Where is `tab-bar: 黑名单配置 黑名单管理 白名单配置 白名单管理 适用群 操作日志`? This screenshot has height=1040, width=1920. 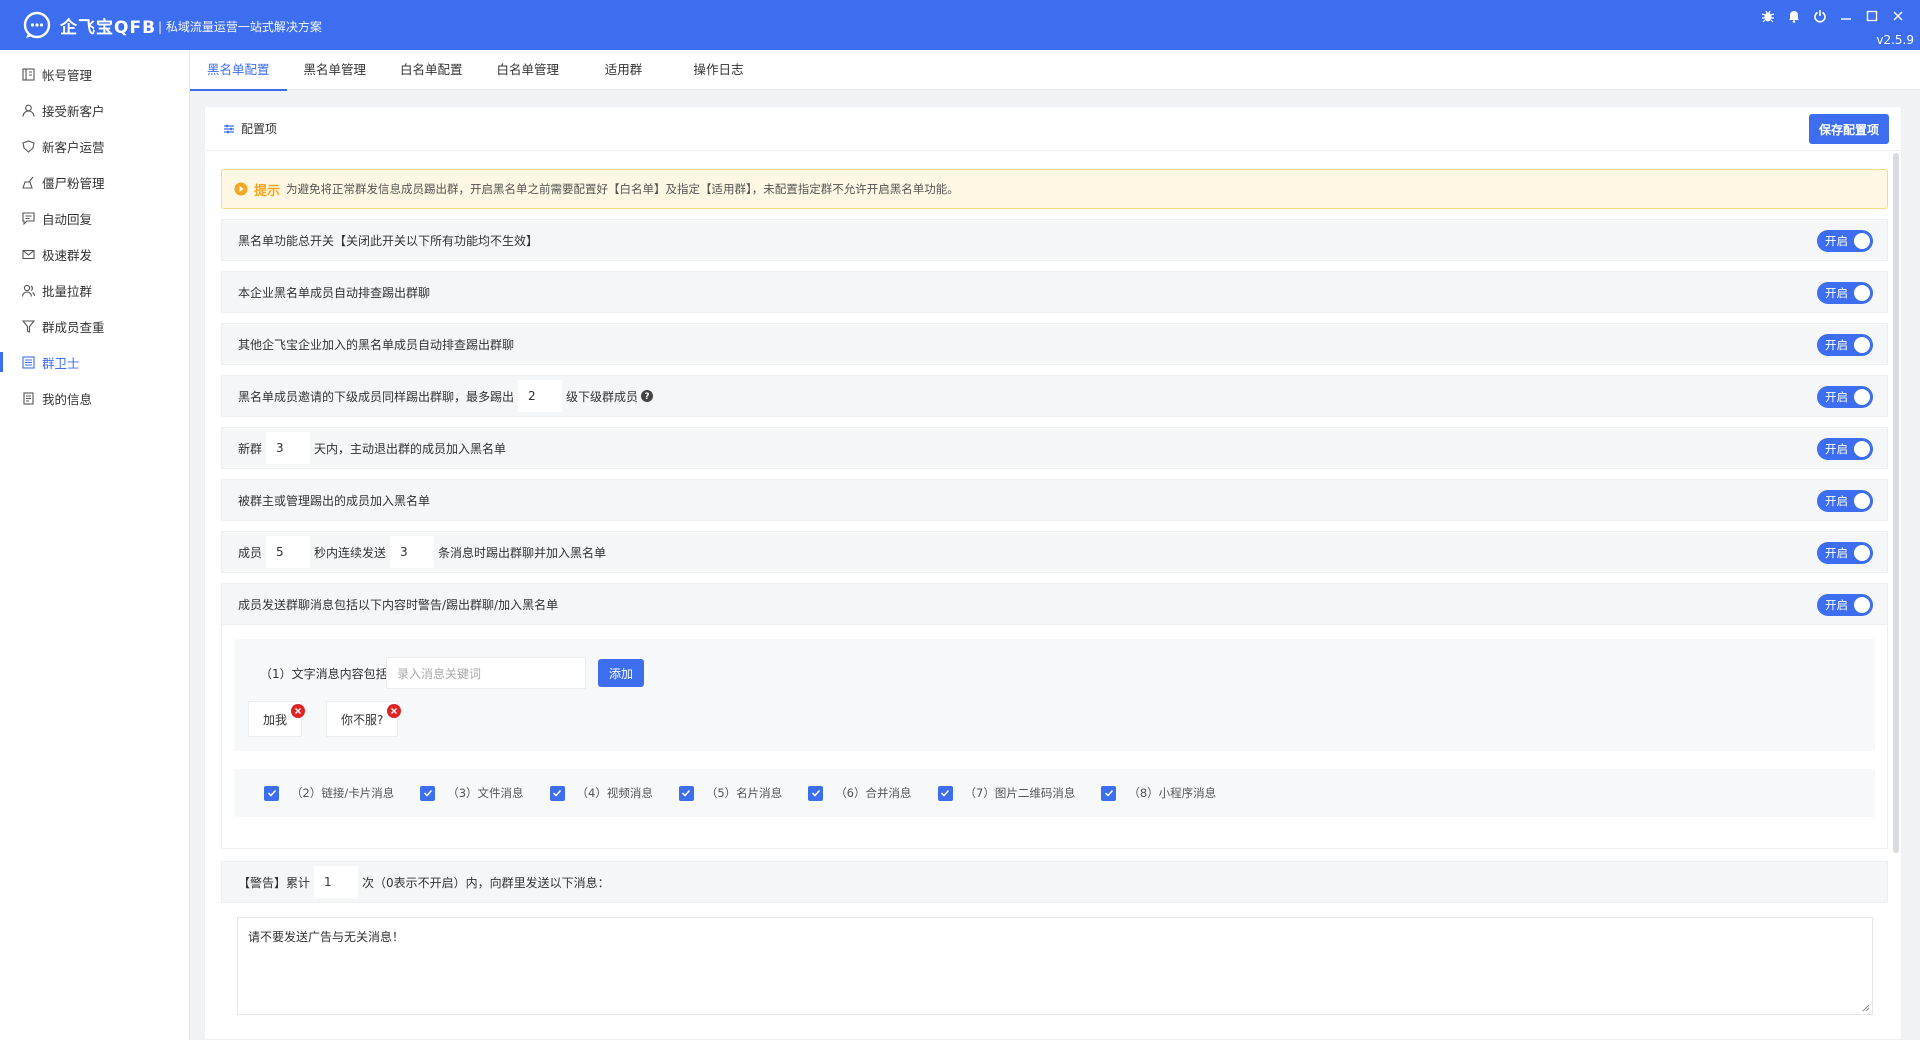 tab-bar: 黑名单配置 黑名单管理 白名单配置 白名单管理 适用群 操作日志 is located at coordinates (1055, 70).